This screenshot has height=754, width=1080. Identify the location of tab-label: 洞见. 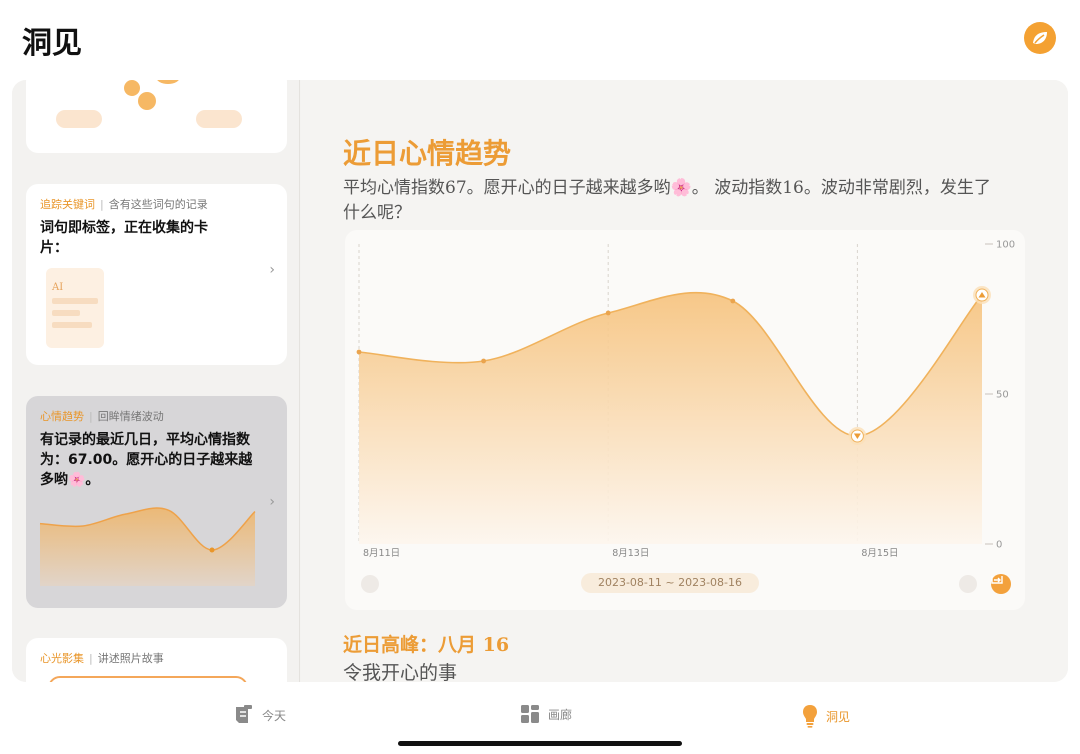
(838, 716).